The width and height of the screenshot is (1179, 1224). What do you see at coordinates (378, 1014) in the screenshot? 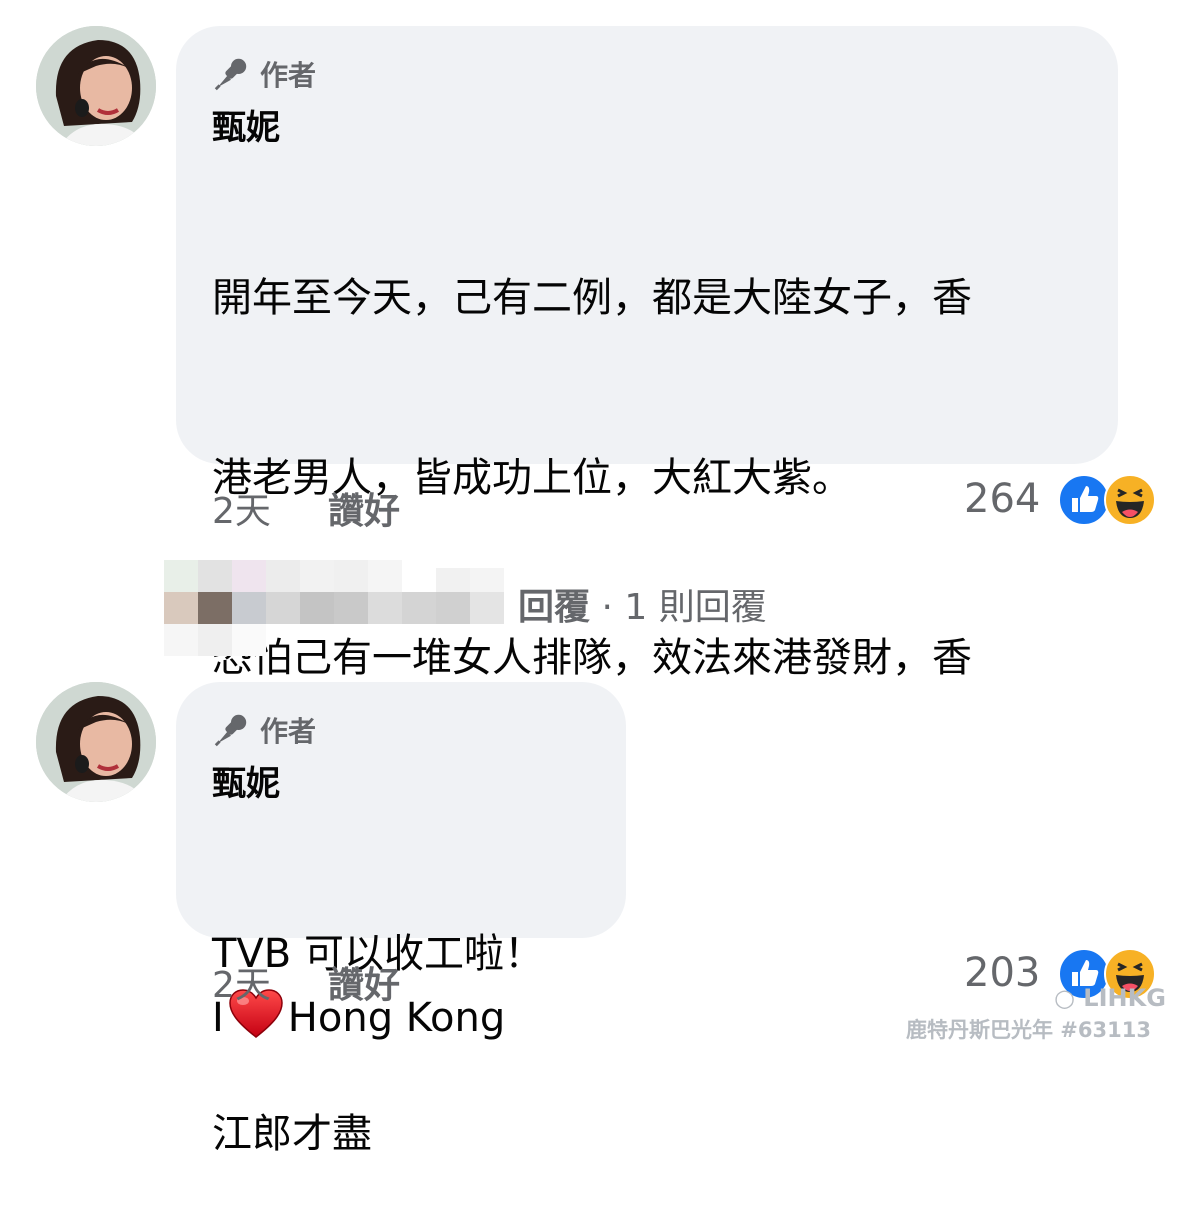
I see `comment-text: TVB 可以收工啦！ 江郎才盡` at bounding box center [378, 1014].